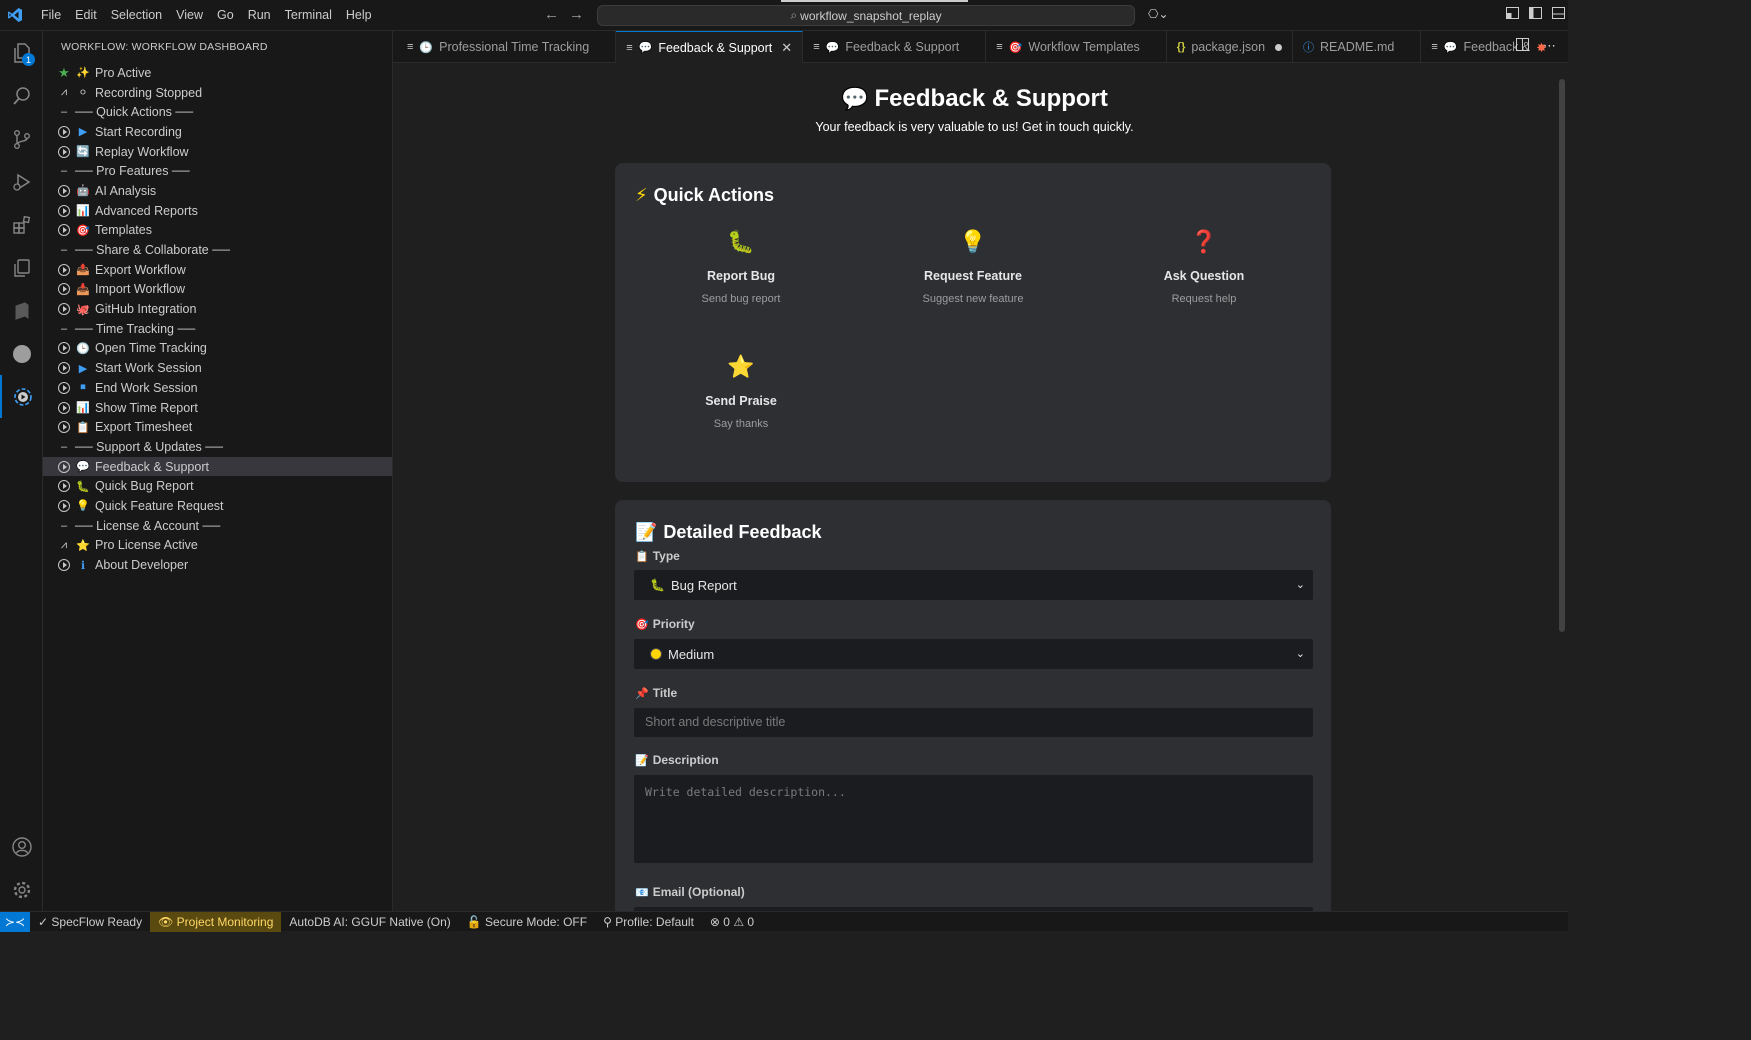  What do you see at coordinates (741, 266) in the screenshot?
I see `report-bug-action: 🐛 Report Bug Send bug report` at bounding box center [741, 266].